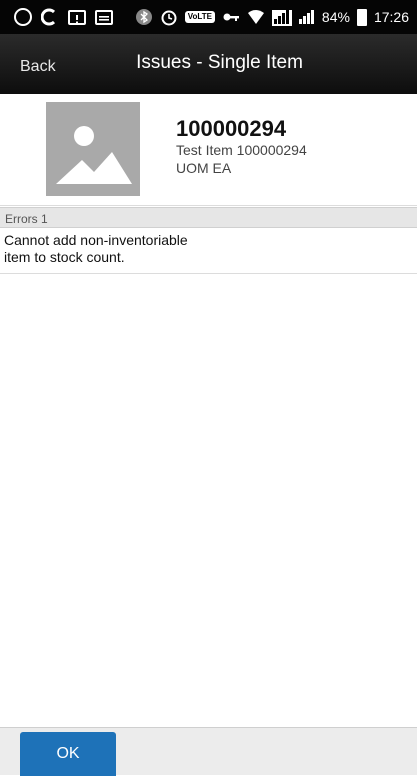 The height and width of the screenshot is (776, 417). Describe the element at coordinates (96, 240) in the screenshot. I see `error-message-line: Cannot add non-inventoriable` at that location.